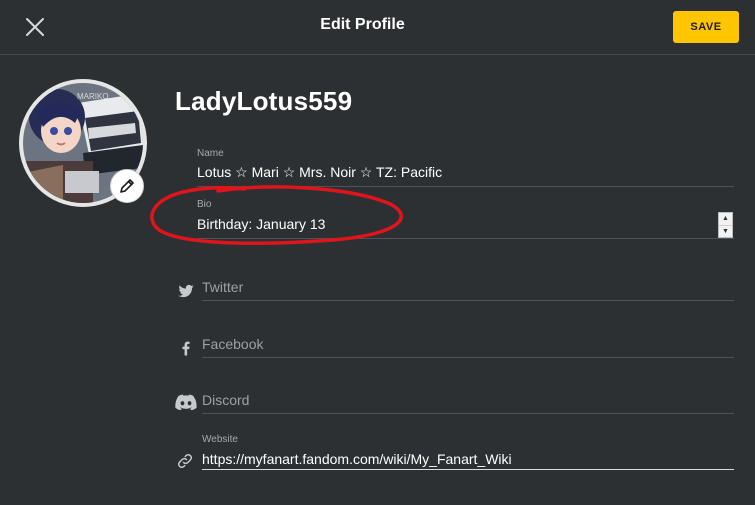 The image size is (755, 505). Describe the element at coordinates (185, 461) in the screenshot. I see `link-icon` at that location.